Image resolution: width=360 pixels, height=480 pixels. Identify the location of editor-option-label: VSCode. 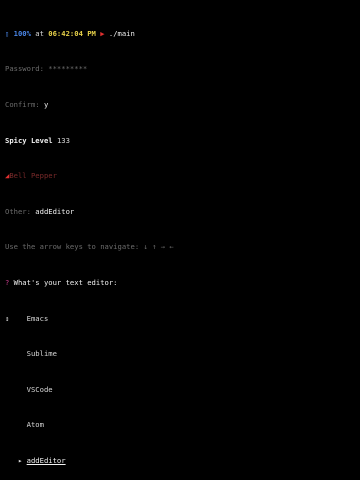
(39, 389).